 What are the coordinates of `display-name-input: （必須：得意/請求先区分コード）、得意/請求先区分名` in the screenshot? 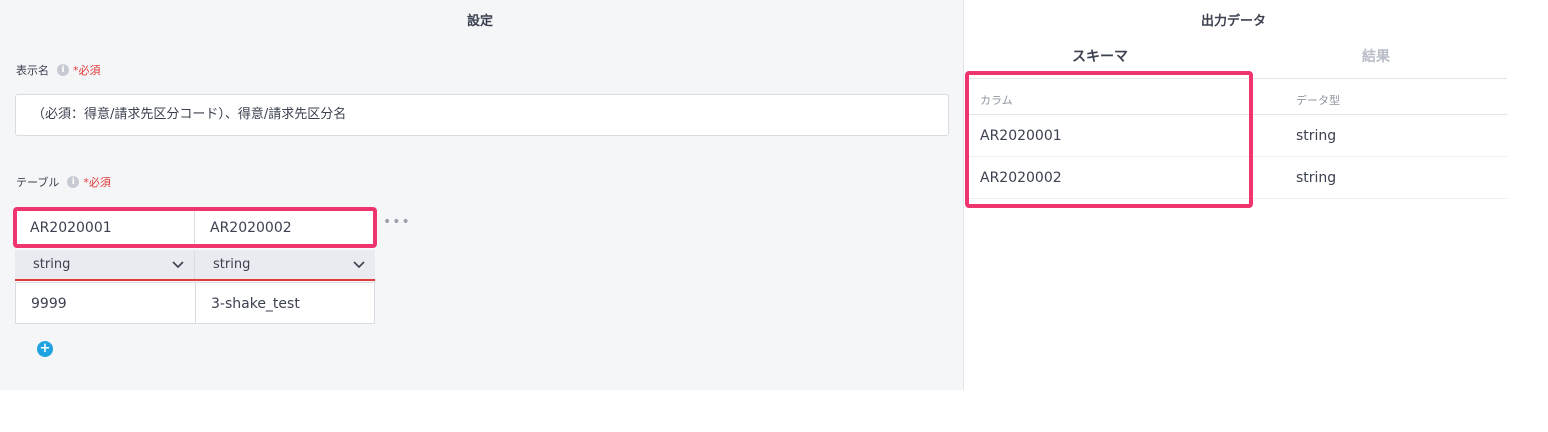 It's located at (482, 115).